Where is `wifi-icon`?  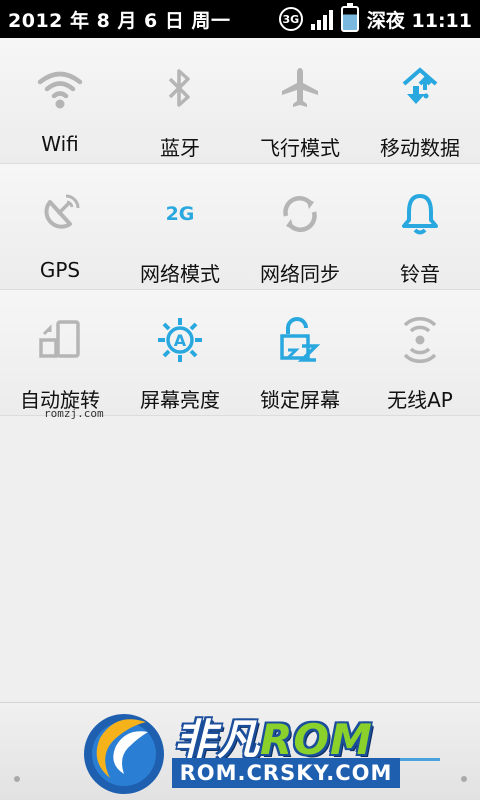
wifi-icon is located at coordinates (60, 88).